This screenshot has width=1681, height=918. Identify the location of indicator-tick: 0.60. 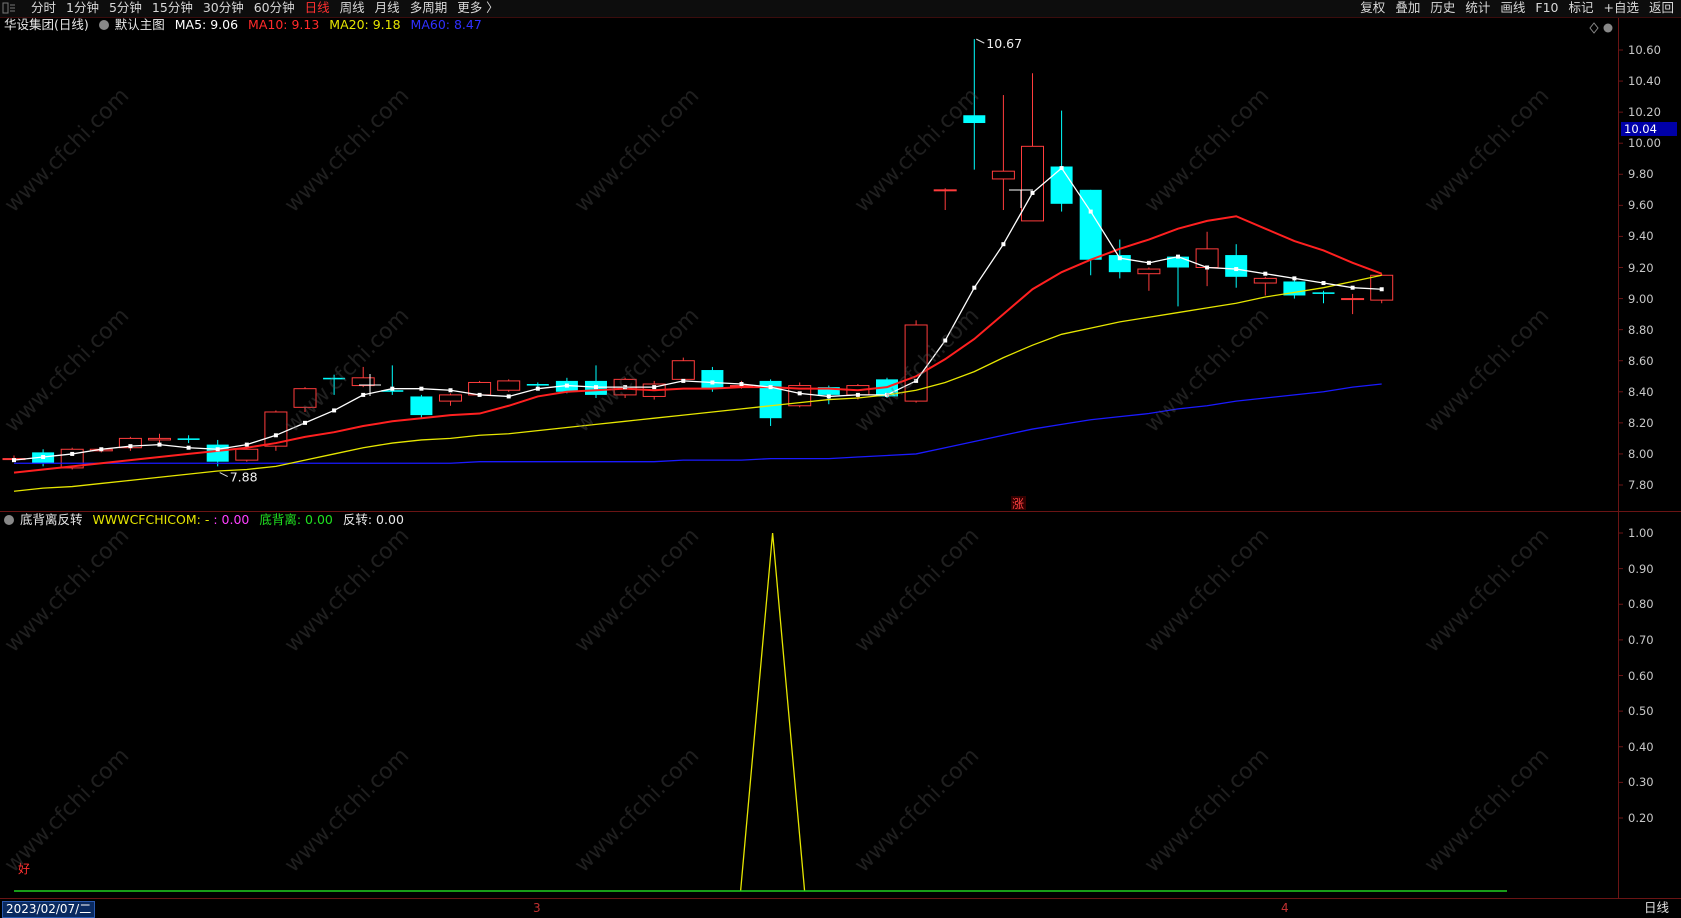
(1641, 675).